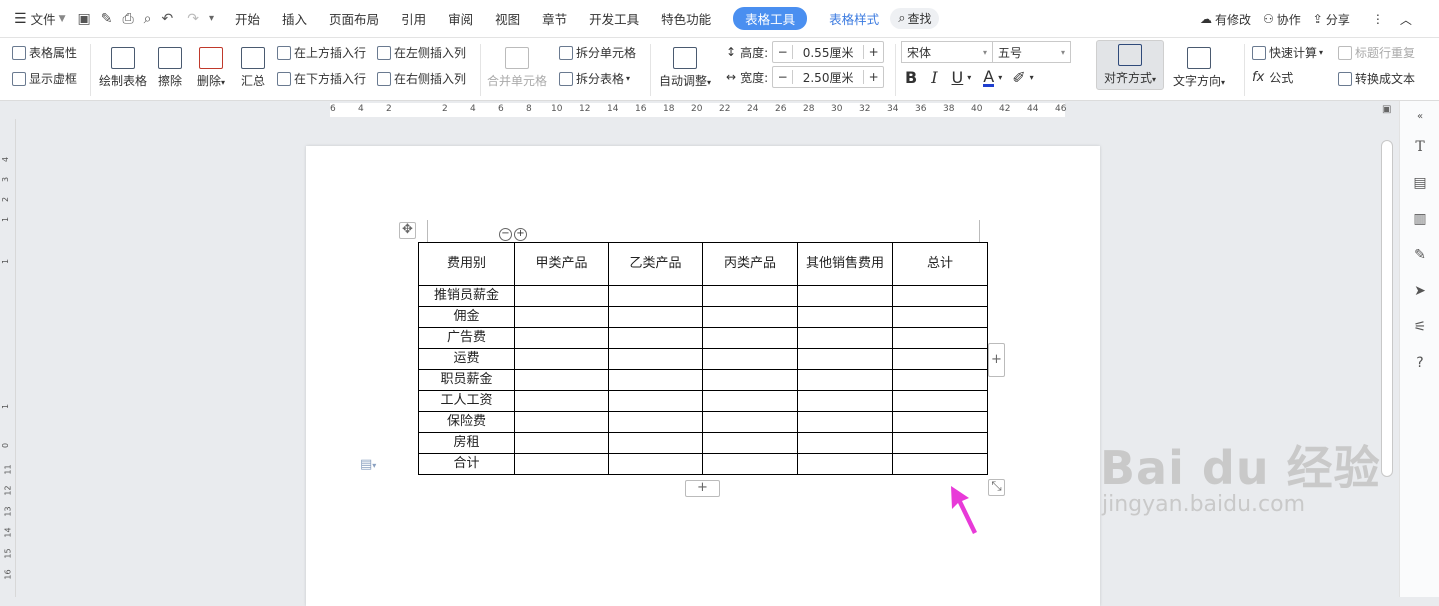 Image resolution: width=1439 pixels, height=606 pixels. I want to click on auto-adjust-button: 自动调整▾, so click(685, 68).